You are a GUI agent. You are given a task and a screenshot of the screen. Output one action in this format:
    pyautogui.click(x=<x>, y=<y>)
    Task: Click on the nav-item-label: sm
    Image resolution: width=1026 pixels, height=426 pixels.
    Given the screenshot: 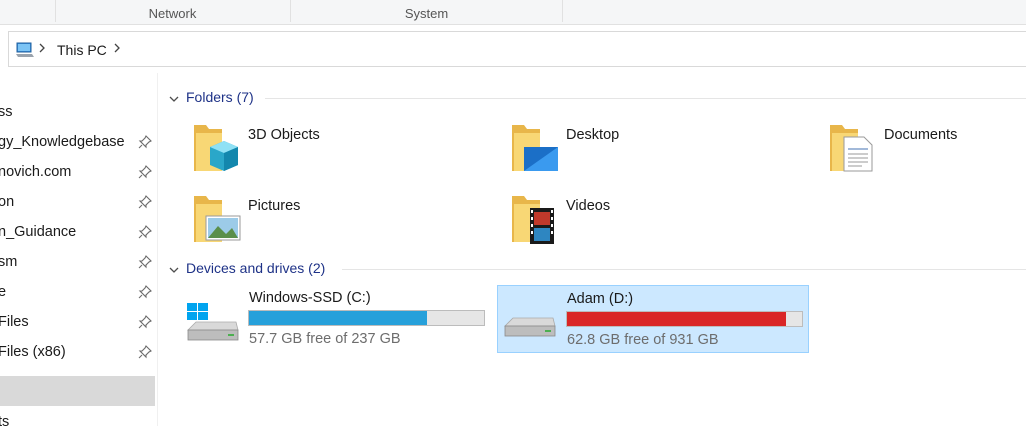 What is the action you would take?
    pyautogui.click(x=9, y=262)
    